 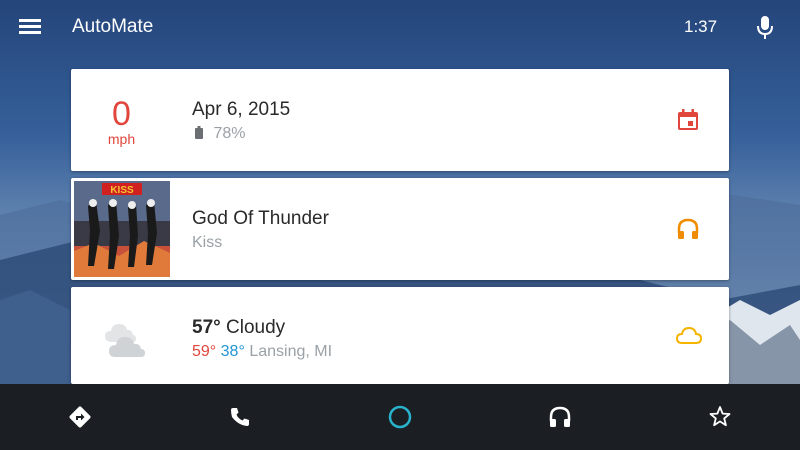 I want to click on kiss-album-art: KISS, so click(x=122, y=229).